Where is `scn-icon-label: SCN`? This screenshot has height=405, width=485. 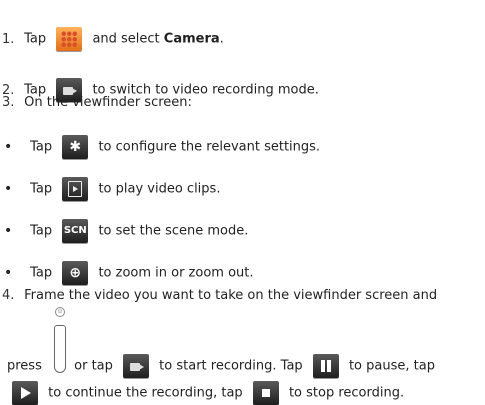 scn-icon-label: SCN is located at coordinates (75, 230).